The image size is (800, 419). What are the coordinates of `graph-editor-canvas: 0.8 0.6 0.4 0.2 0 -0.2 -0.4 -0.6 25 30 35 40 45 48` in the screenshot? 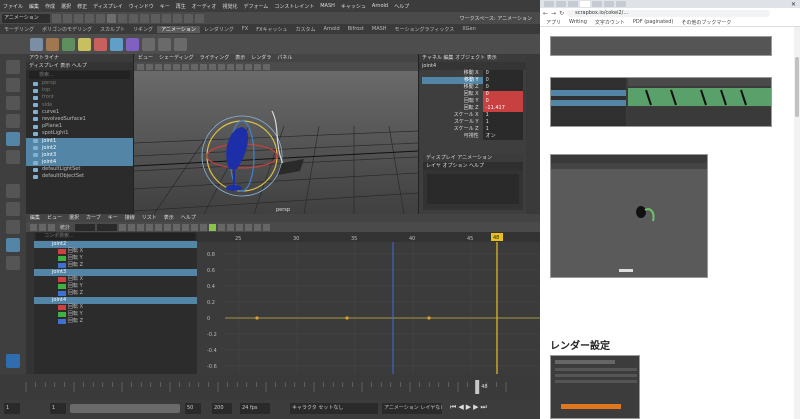 It's located at (368, 303).